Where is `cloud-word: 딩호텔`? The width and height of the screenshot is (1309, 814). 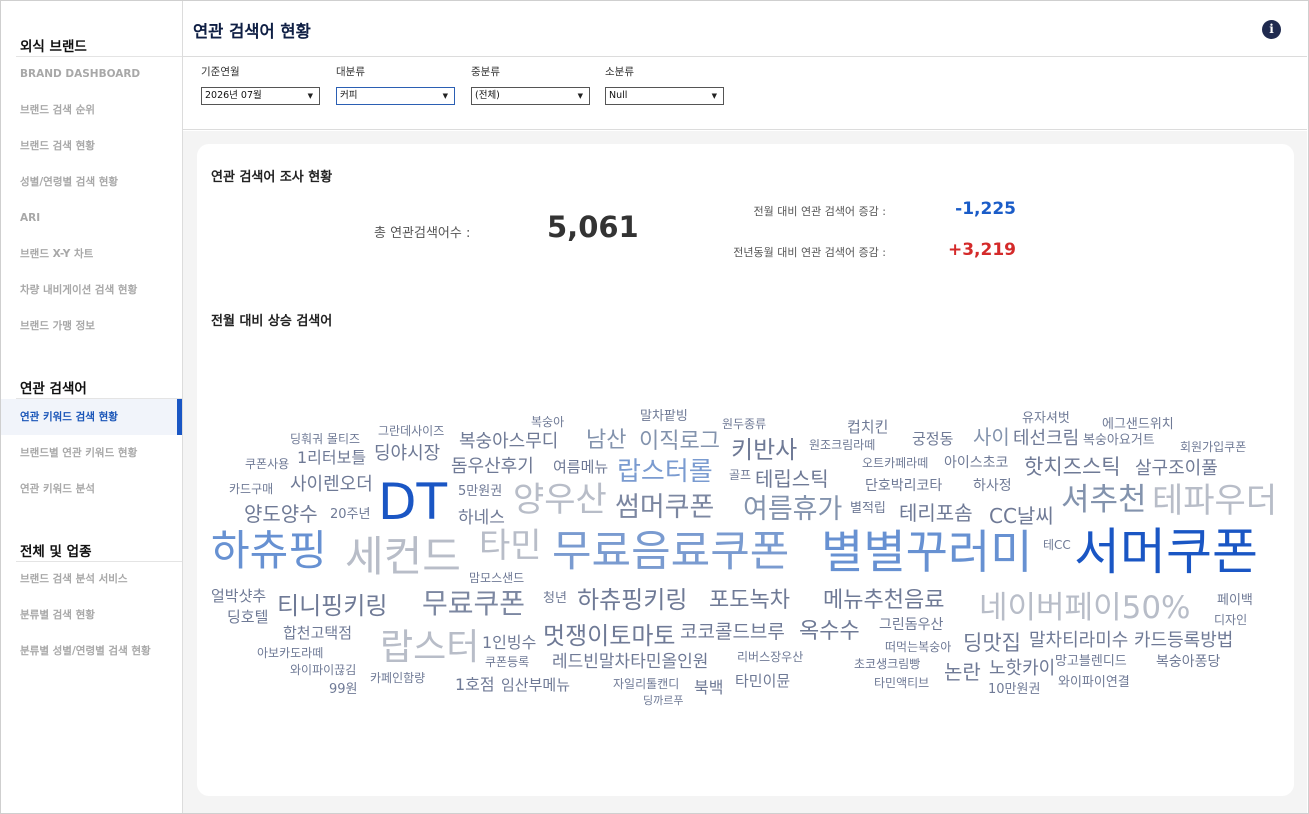 cloud-word: 딩호텔 is located at coordinates (247, 617).